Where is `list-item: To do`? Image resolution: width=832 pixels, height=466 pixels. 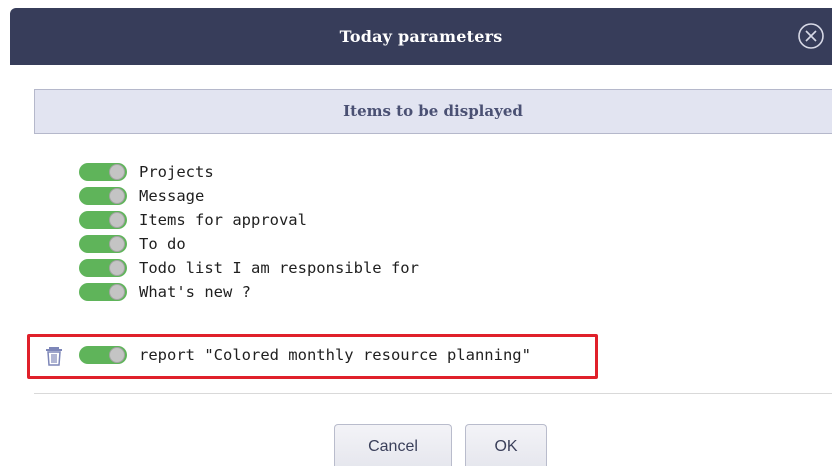 list-item: To do is located at coordinates (416, 244).